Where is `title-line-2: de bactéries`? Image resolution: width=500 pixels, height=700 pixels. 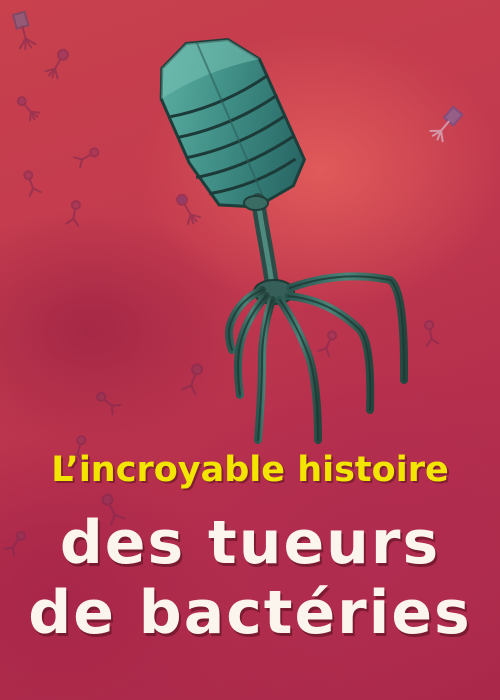
title-line-2: de bactéries is located at coordinates (250, 613).